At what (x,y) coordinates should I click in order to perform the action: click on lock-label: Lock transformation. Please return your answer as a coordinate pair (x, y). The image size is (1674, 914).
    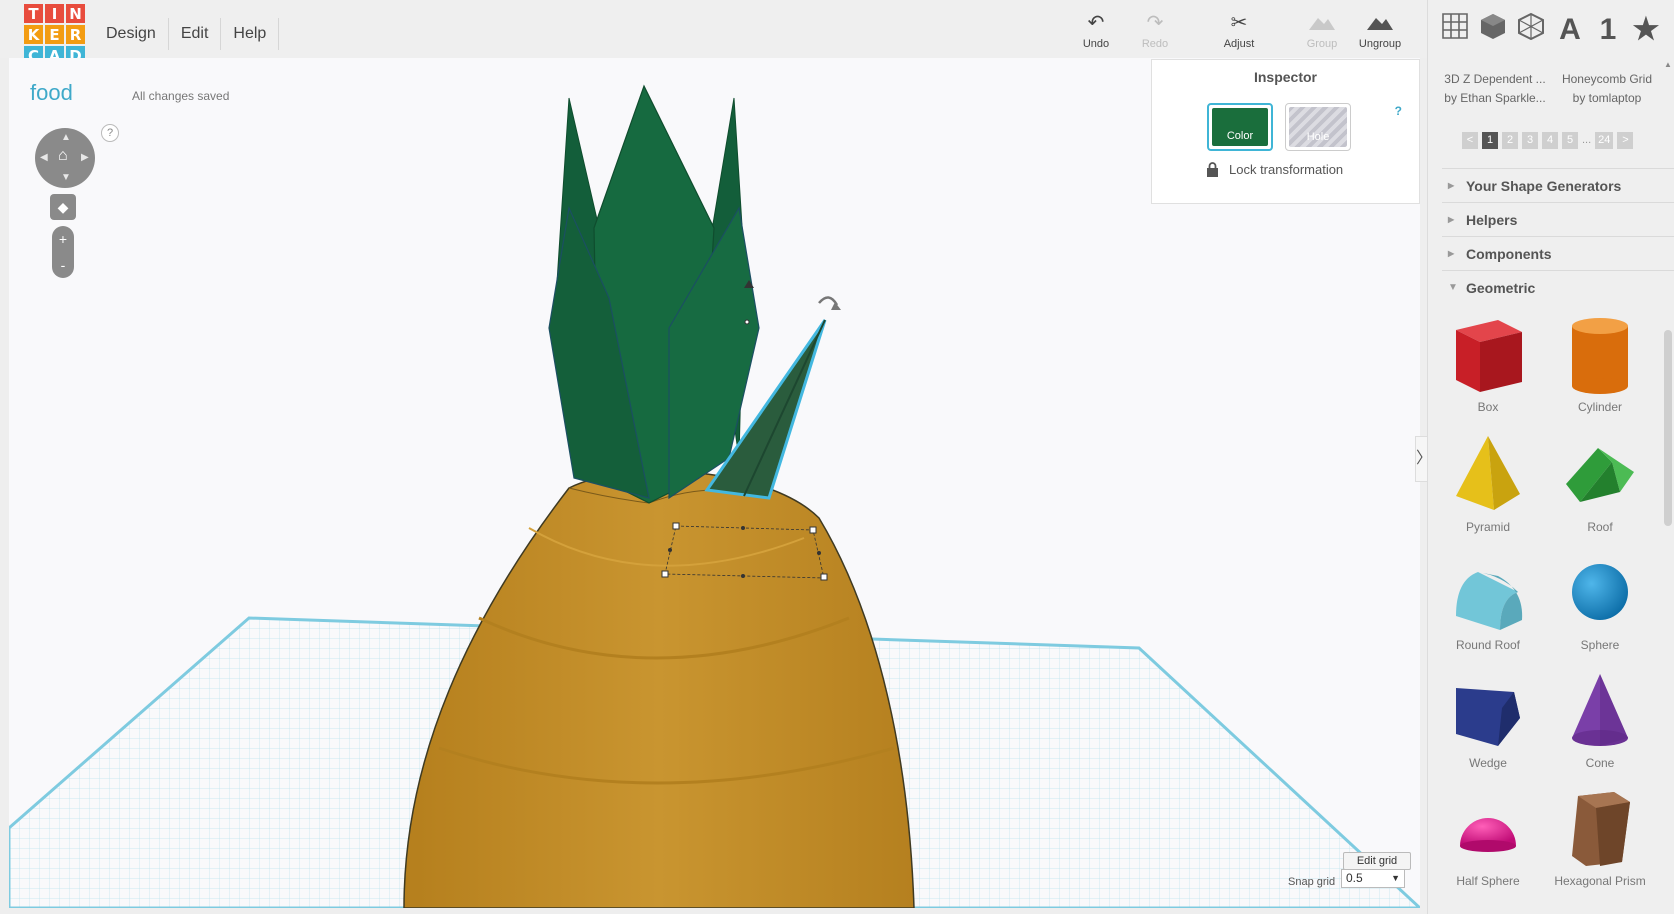
    Looking at the image, I should click on (1286, 169).